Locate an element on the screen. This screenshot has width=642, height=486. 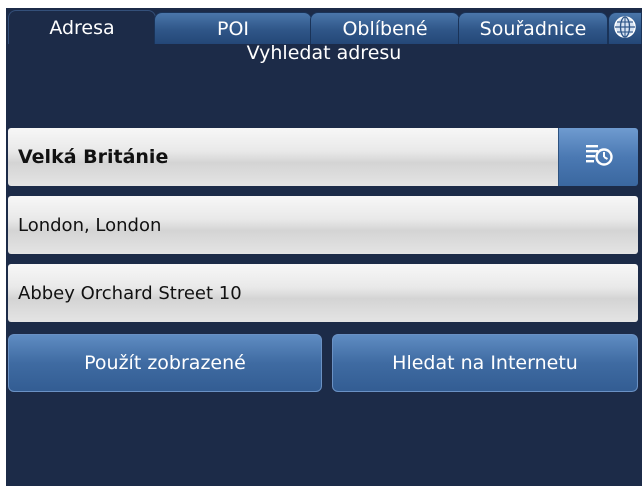
street-field: Abbey Orchard Street 10 is located at coordinates (323, 293).